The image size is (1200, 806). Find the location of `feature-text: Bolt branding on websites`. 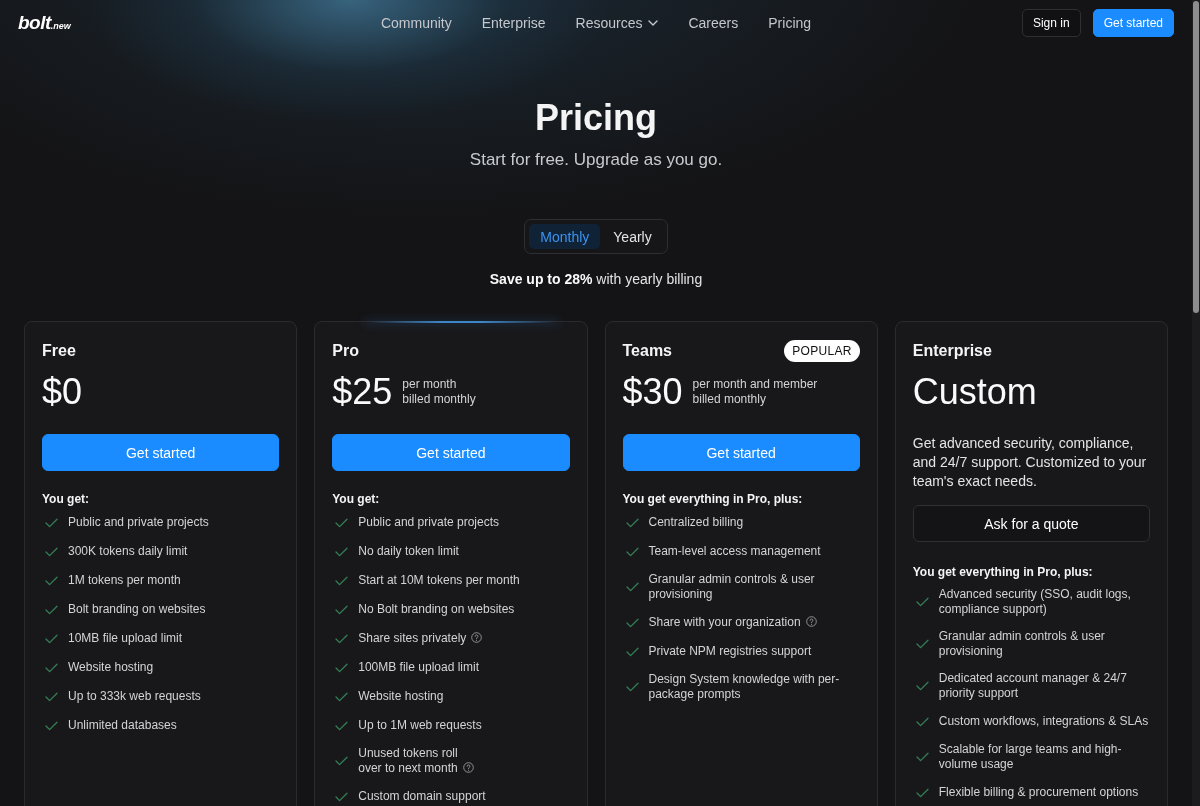

feature-text: Bolt branding on websites is located at coordinates (137, 609).